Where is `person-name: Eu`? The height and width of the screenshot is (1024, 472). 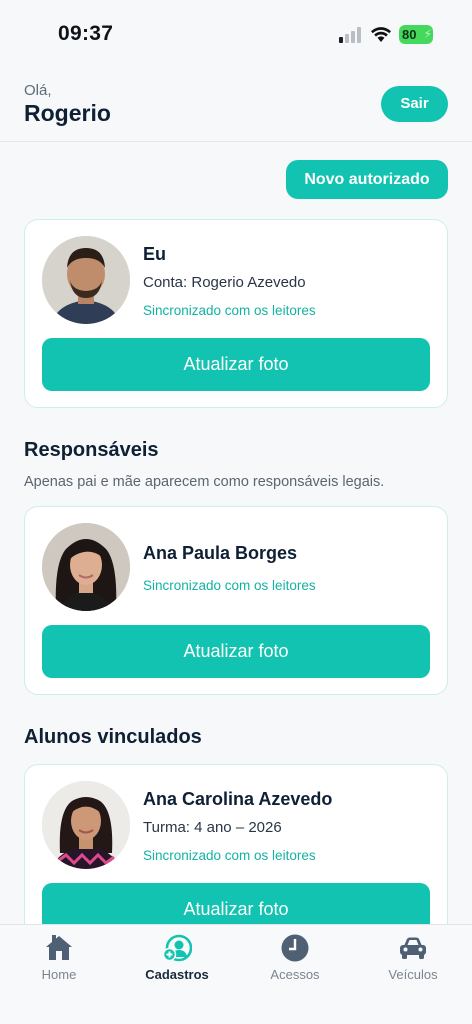 person-name: Eu is located at coordinates (155, 254).